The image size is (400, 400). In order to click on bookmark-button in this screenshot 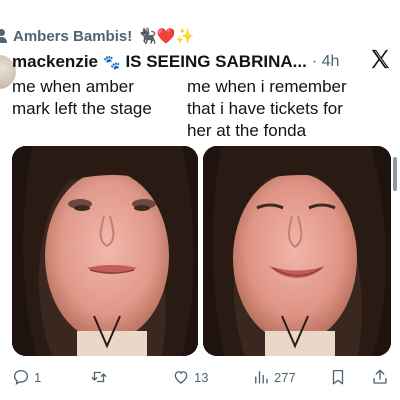, I will do `click(338, 377)`.